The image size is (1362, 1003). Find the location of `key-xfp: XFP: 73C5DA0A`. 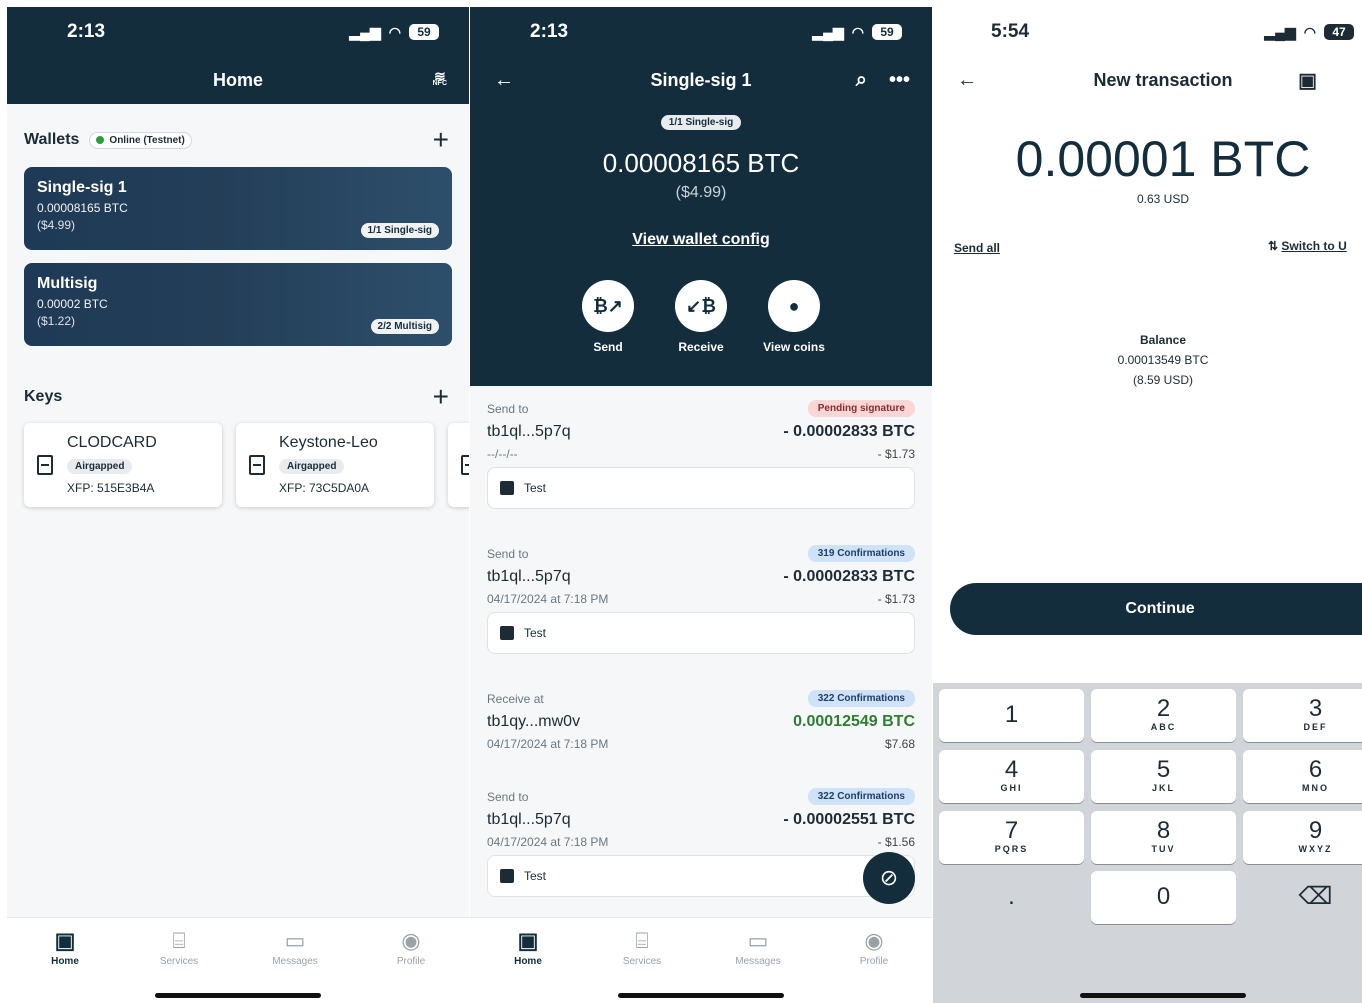

key-xfp: XFP: 73C5DA0A is located at coordinates (324, 488).